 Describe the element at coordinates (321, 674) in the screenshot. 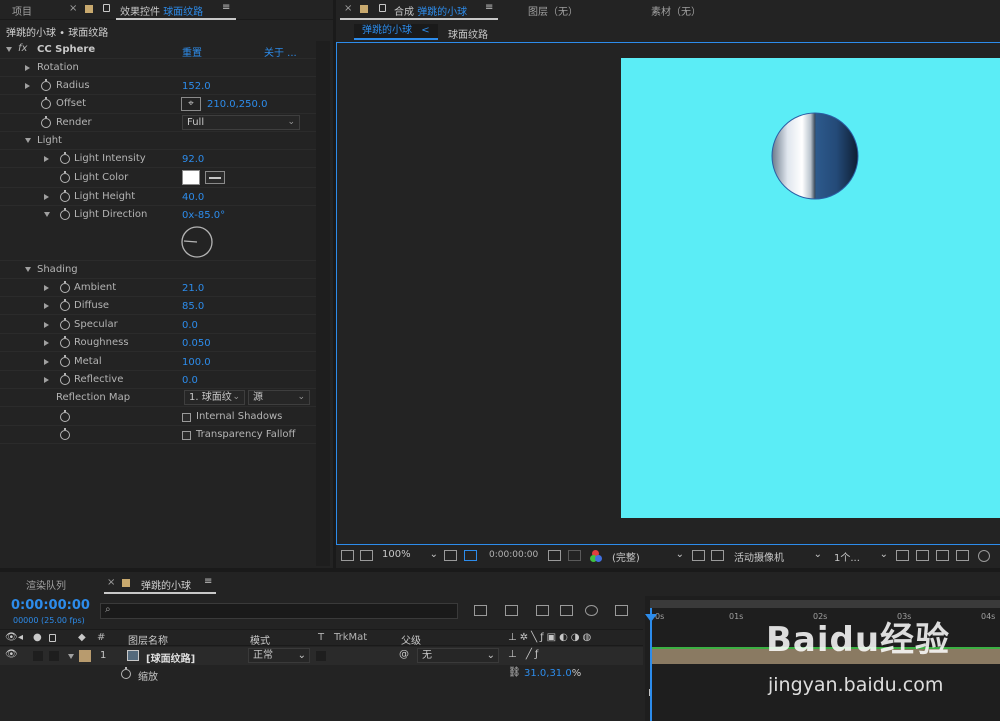

I see `scale-property-row: 缩放 ⛓ 31.0,31.0%` at that location.